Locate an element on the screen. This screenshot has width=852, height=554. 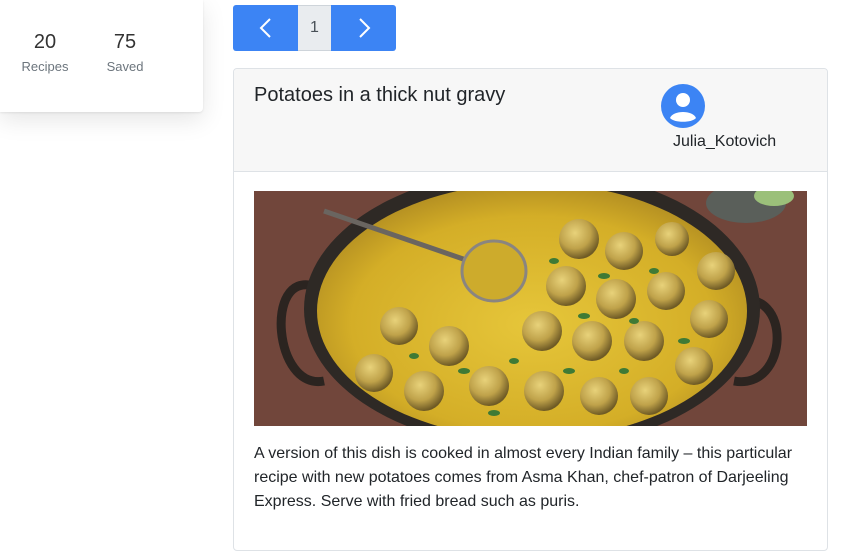
author-name: Julia_Kotovich is located at coordinates (724, 142).